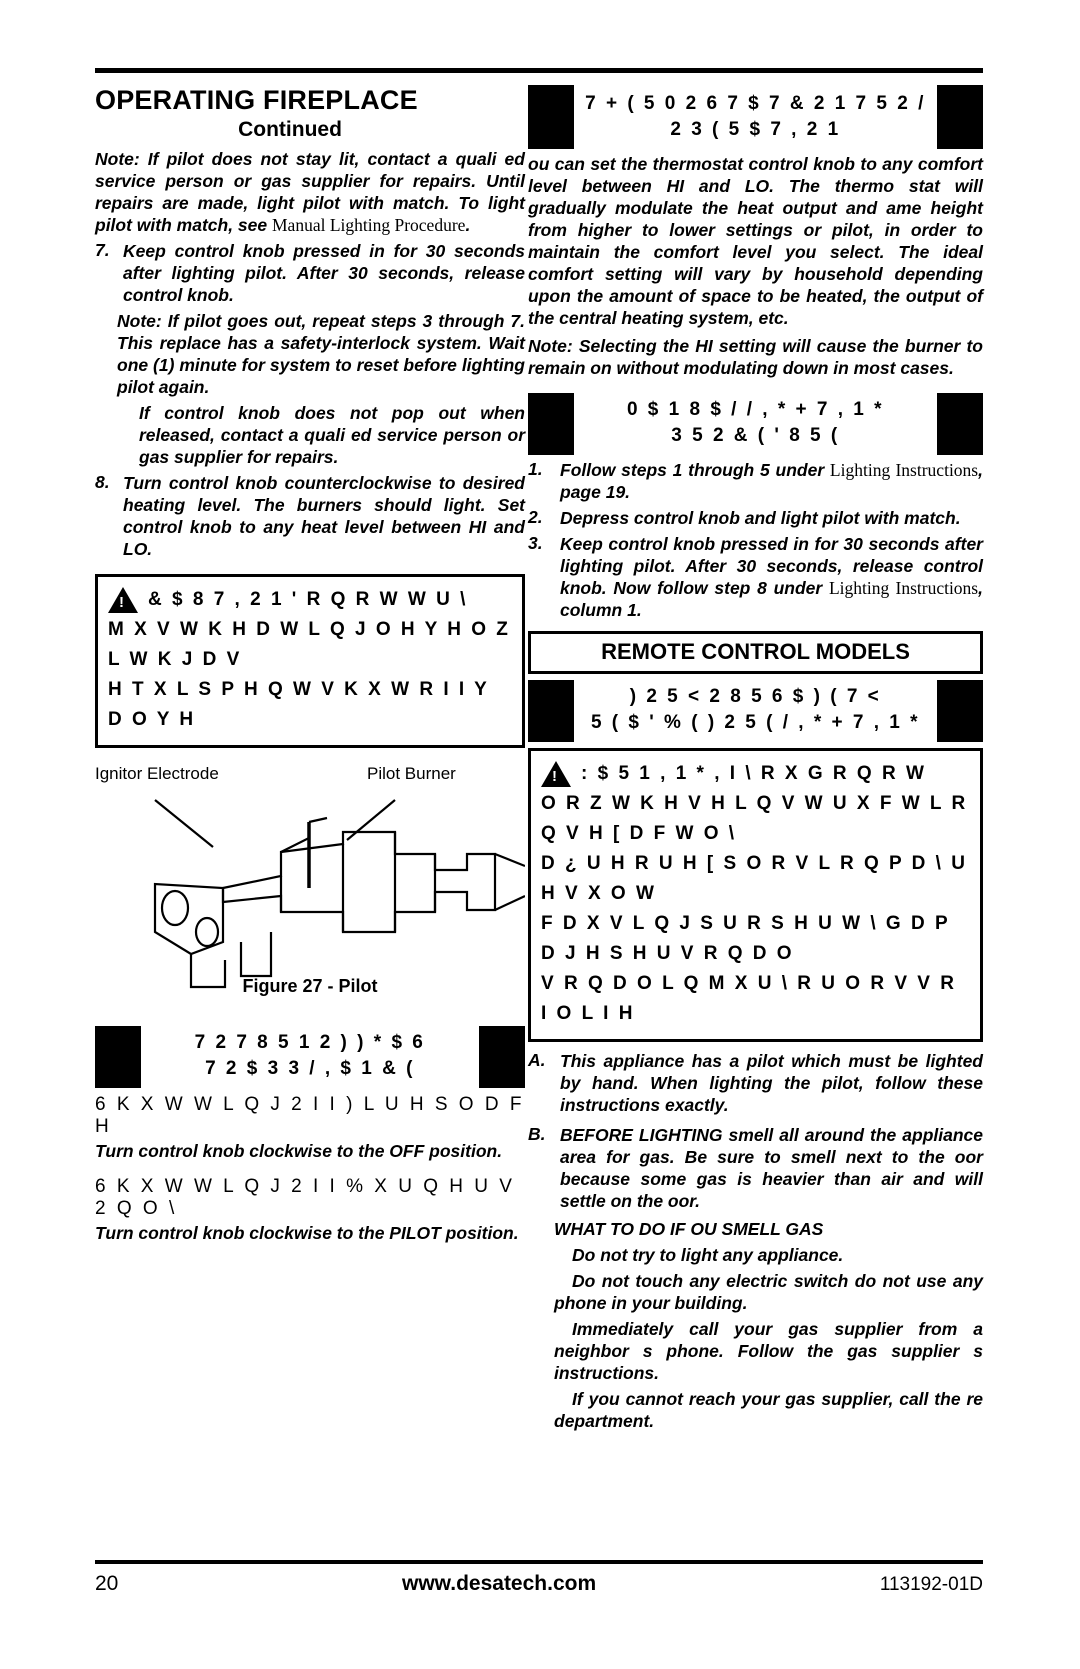 This screenshot has width=1080, height=1669. I want to click on bottom-rule, so click(539, 1562).